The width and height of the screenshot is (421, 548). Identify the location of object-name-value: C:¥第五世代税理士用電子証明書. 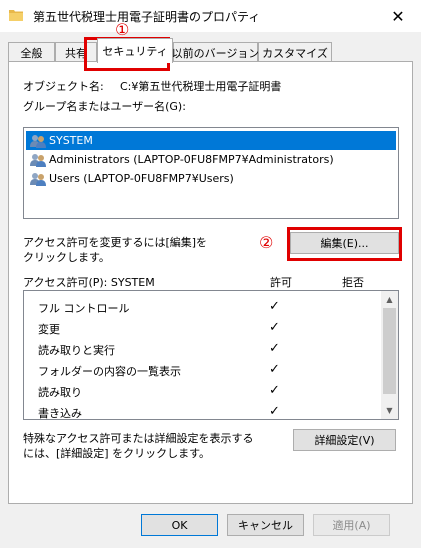
(201, 86).